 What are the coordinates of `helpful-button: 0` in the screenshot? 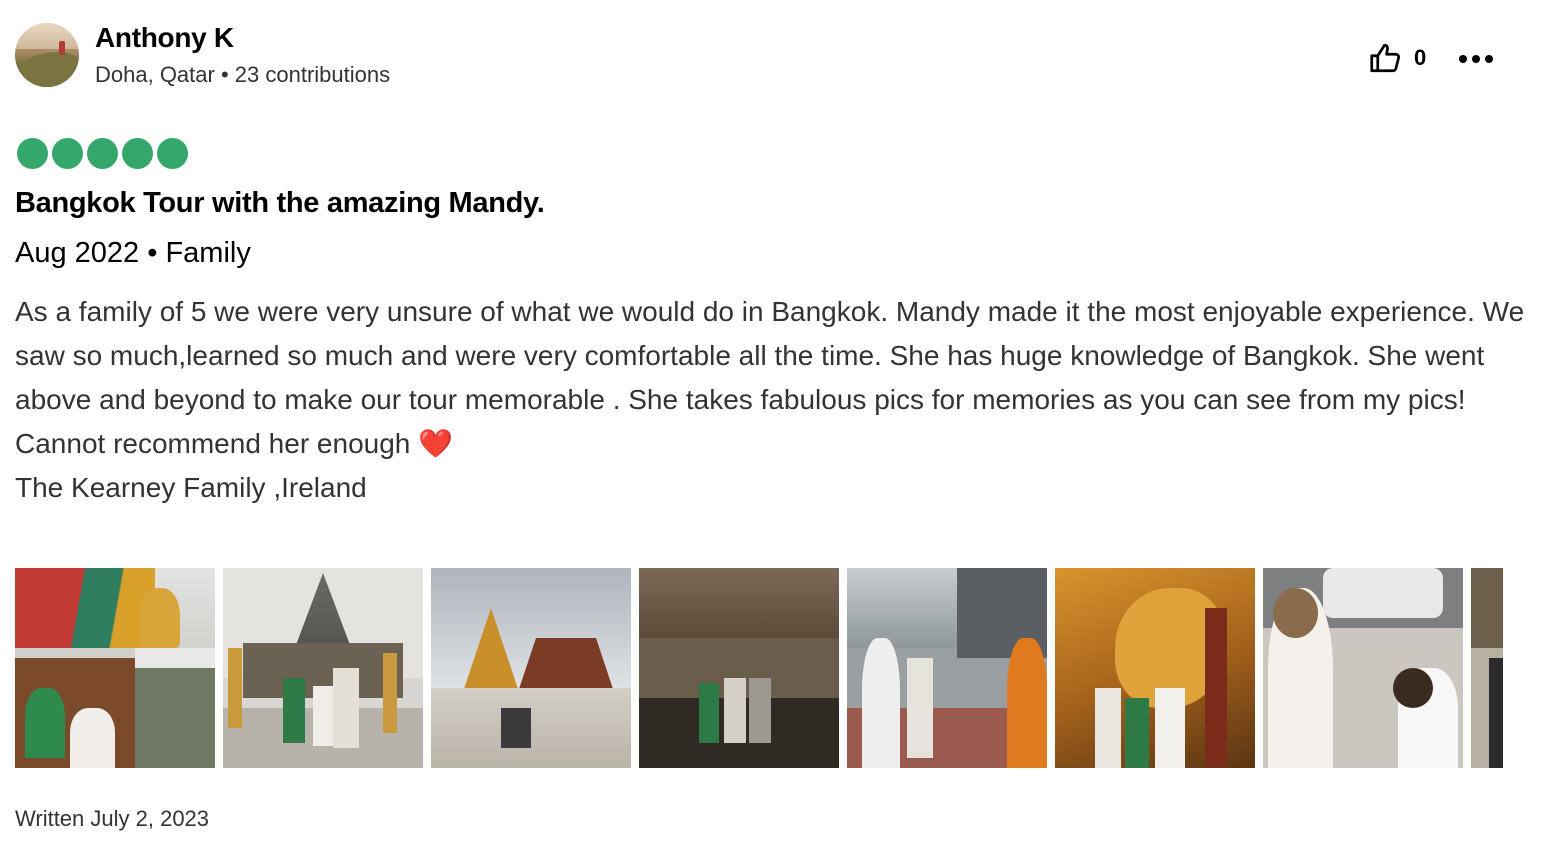 It's located at (1397, 58).